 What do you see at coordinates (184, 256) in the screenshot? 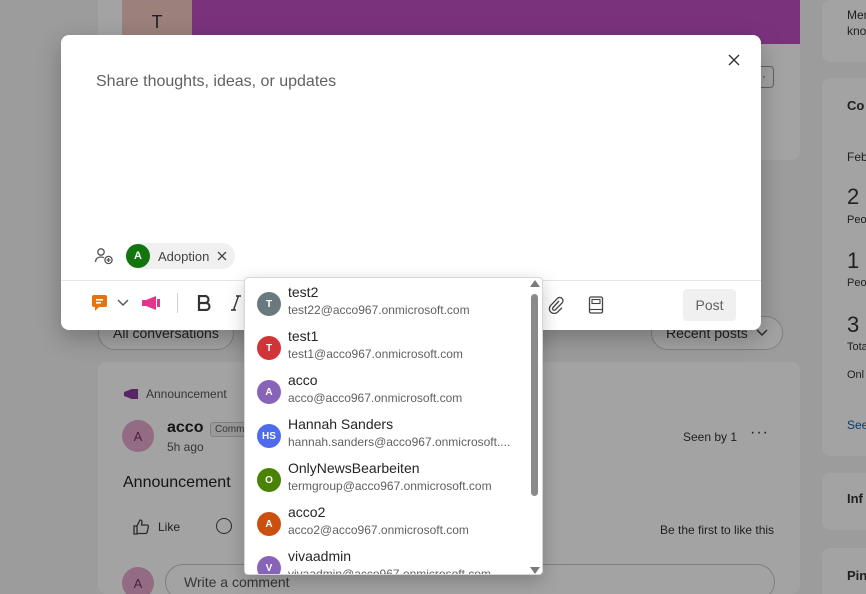
I see `community-chip-label: Adoption` at bounding box center [184, 256].